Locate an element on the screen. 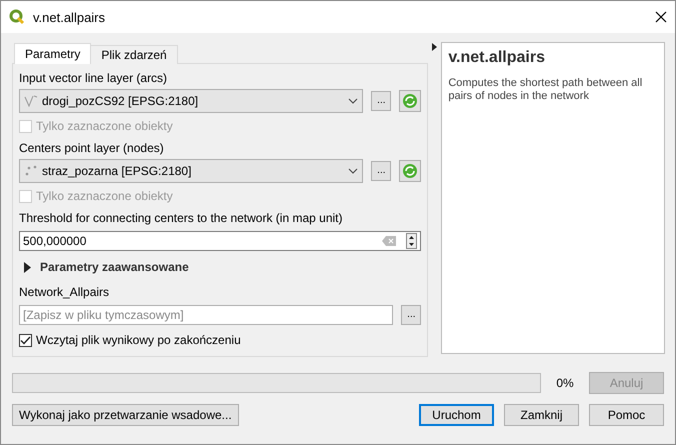 Image resolution: width=676 pixels, height=445 pixels. collapse-arrow-icon is located at coordinates (435, 47).